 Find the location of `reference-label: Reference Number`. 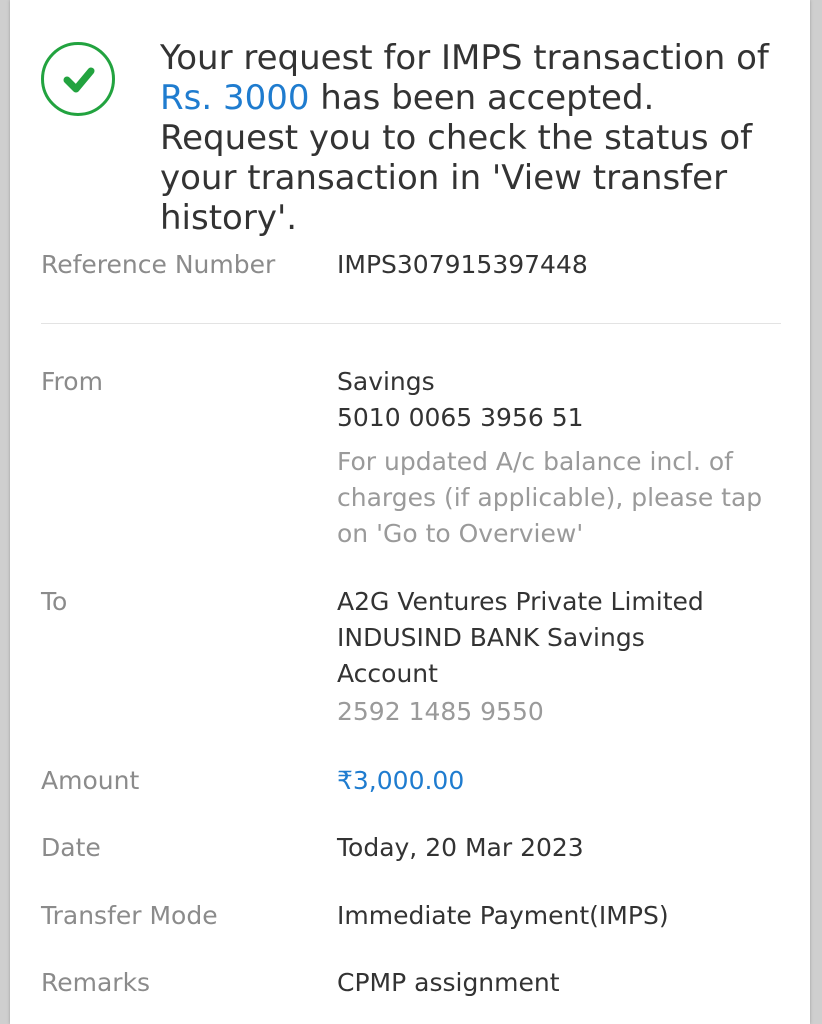

reference-label: Reference Number is located at coordinates (158, 264).